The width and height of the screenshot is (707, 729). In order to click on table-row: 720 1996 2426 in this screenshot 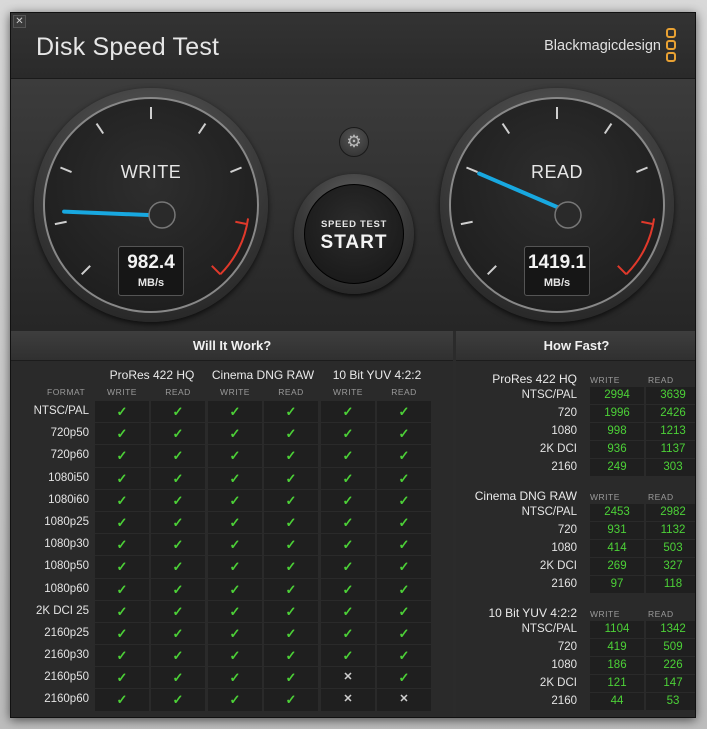, I will do `click(575, 414)`.